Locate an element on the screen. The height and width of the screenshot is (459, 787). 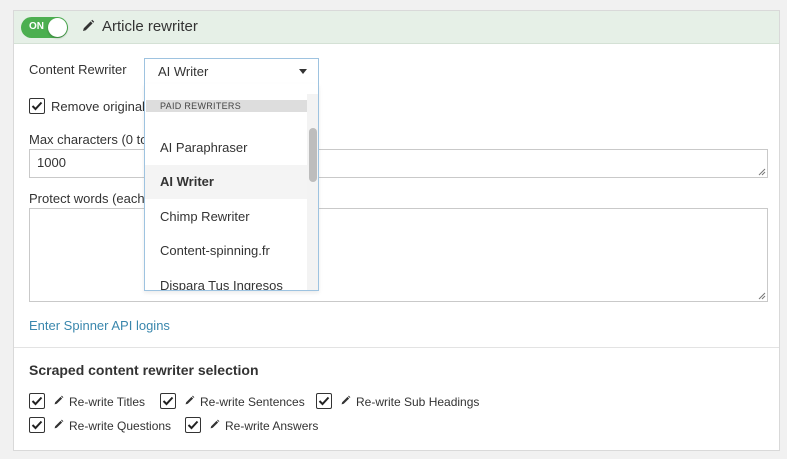
panel-header: ON Article rewriter is located at coordinates (396, 27).